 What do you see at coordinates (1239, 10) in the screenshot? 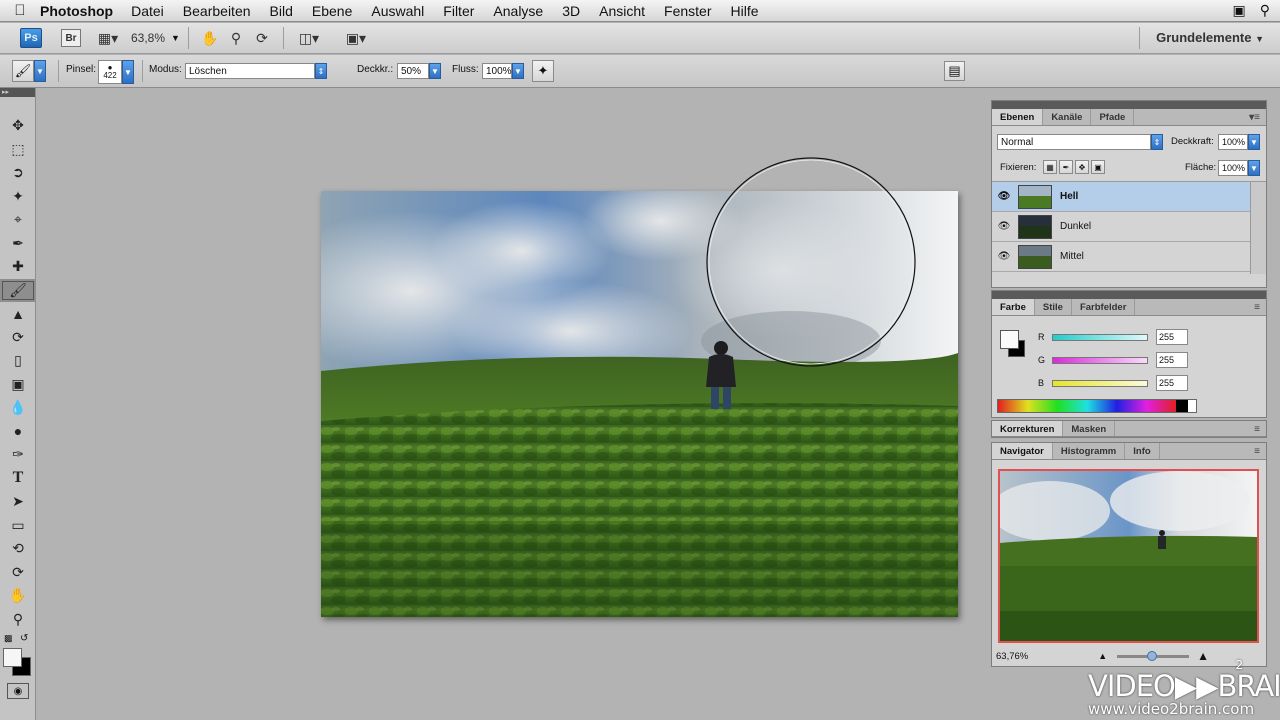
I see `display-icon: ▣` at bounding box center [1239, 10].